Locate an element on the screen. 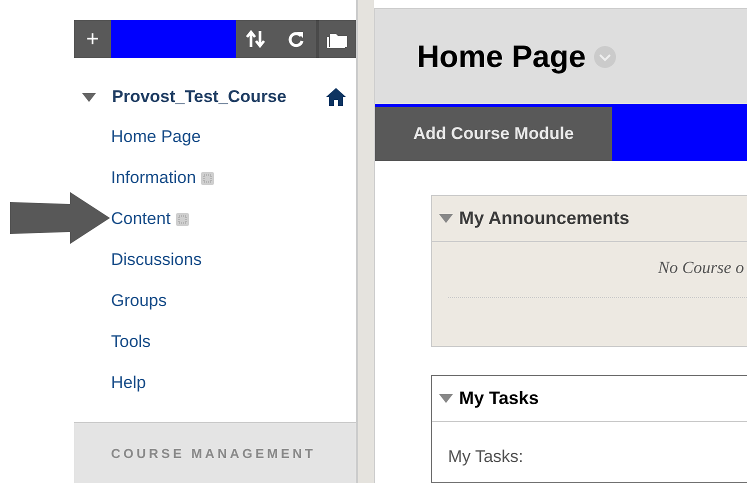  course-management-heading: COURSE MANAGEMENT is located at coordinates (213, 453).